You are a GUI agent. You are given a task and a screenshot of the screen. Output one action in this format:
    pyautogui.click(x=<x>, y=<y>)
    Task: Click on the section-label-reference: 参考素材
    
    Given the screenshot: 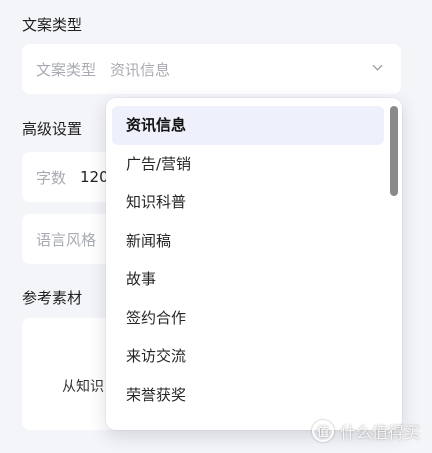 What is the action you would take?
    pyautogui.click(x=52, y=298)
    